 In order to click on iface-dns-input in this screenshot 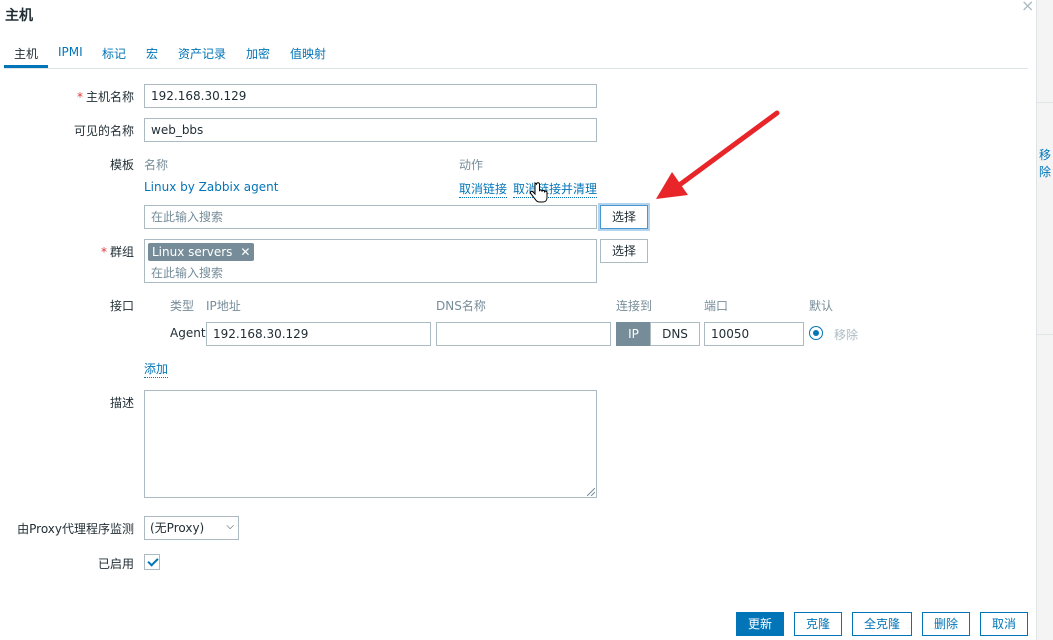, I will do `click(523, 334)`.